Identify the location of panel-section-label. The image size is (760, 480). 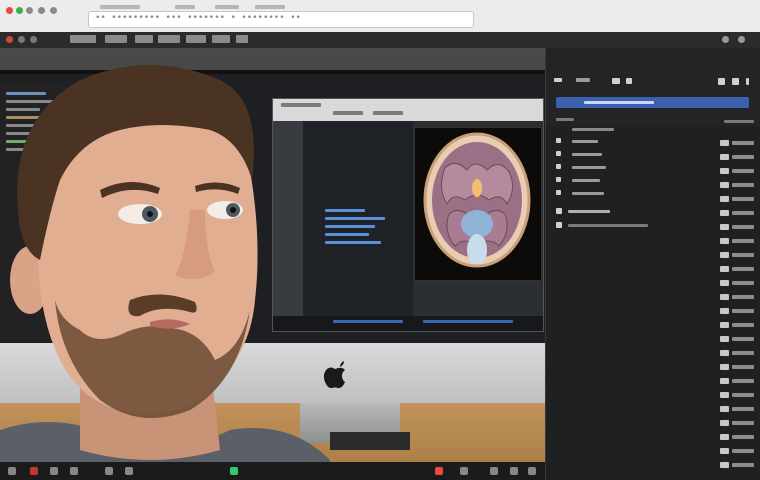
(565, 119).